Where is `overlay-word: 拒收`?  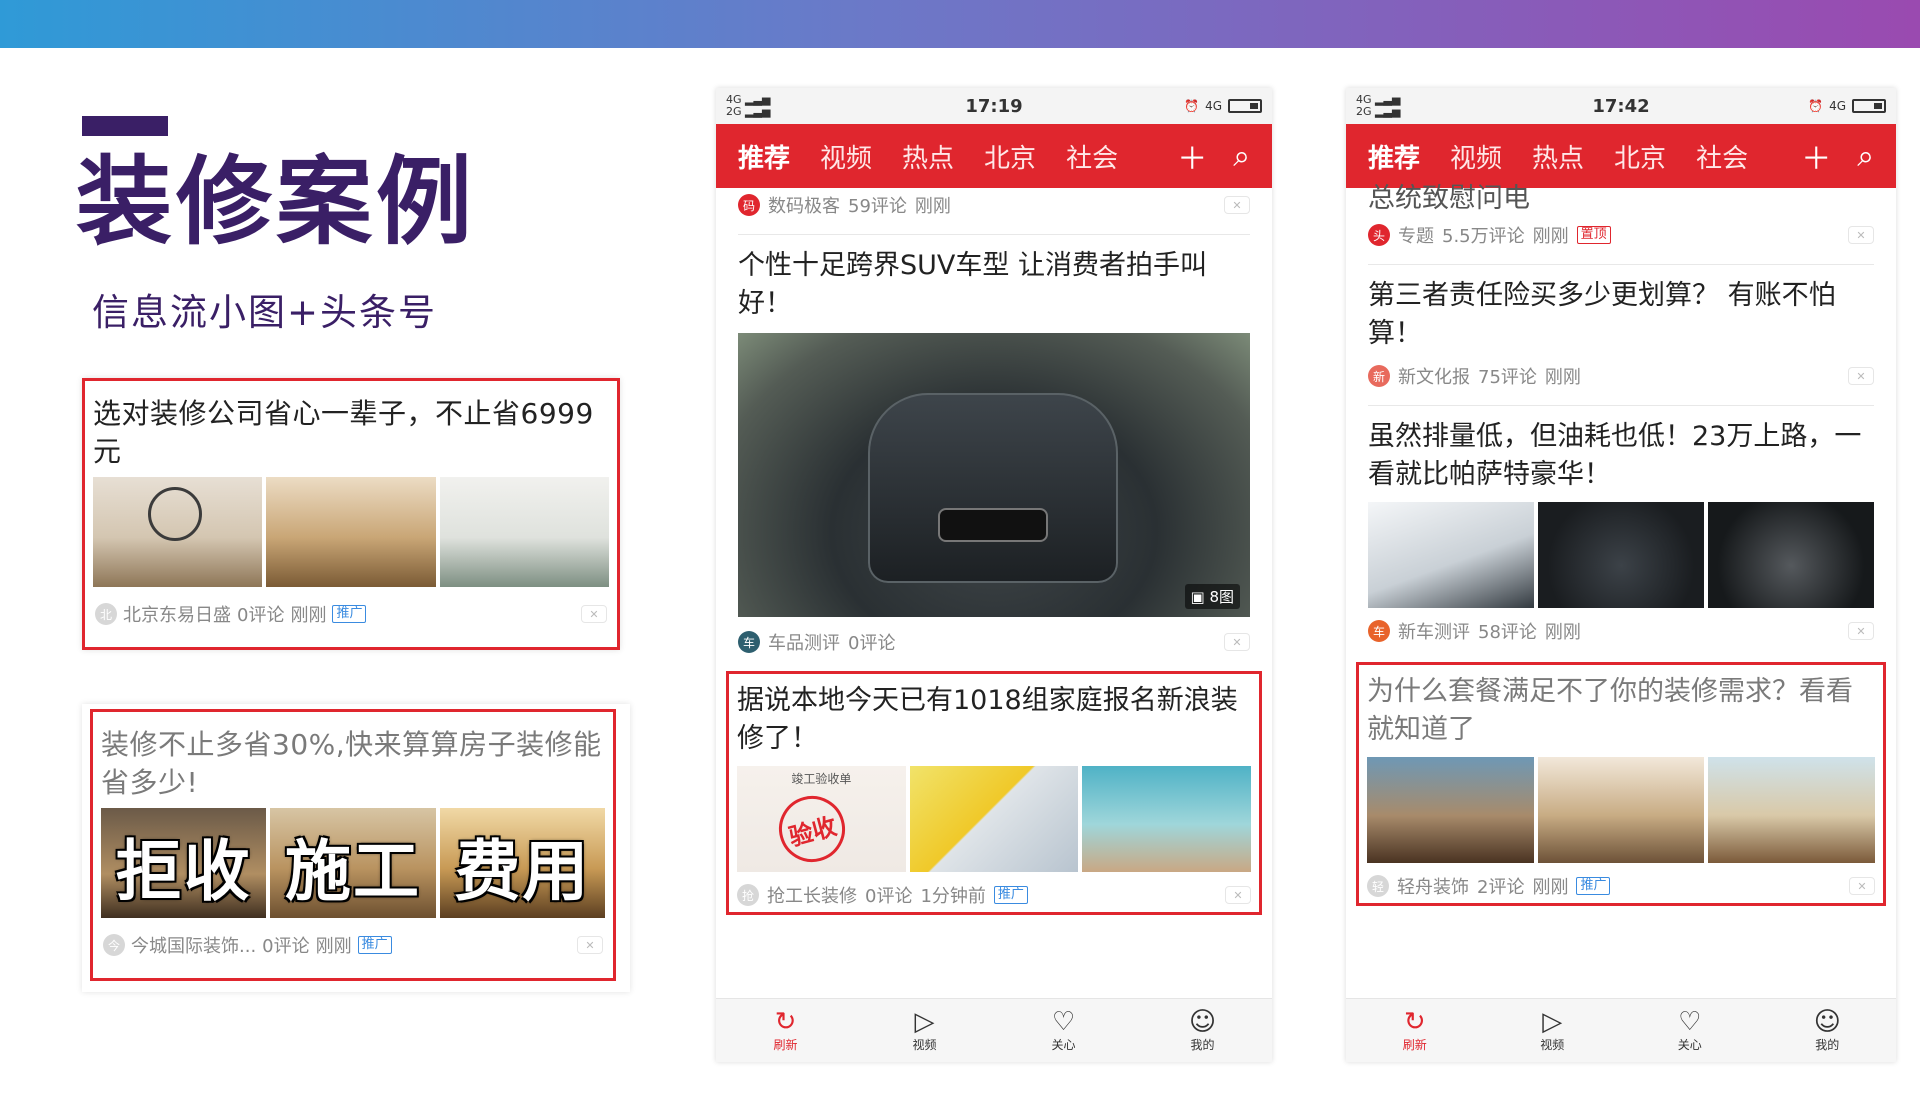 overlay-word: 拒收 is located at coordinates (183, 871).